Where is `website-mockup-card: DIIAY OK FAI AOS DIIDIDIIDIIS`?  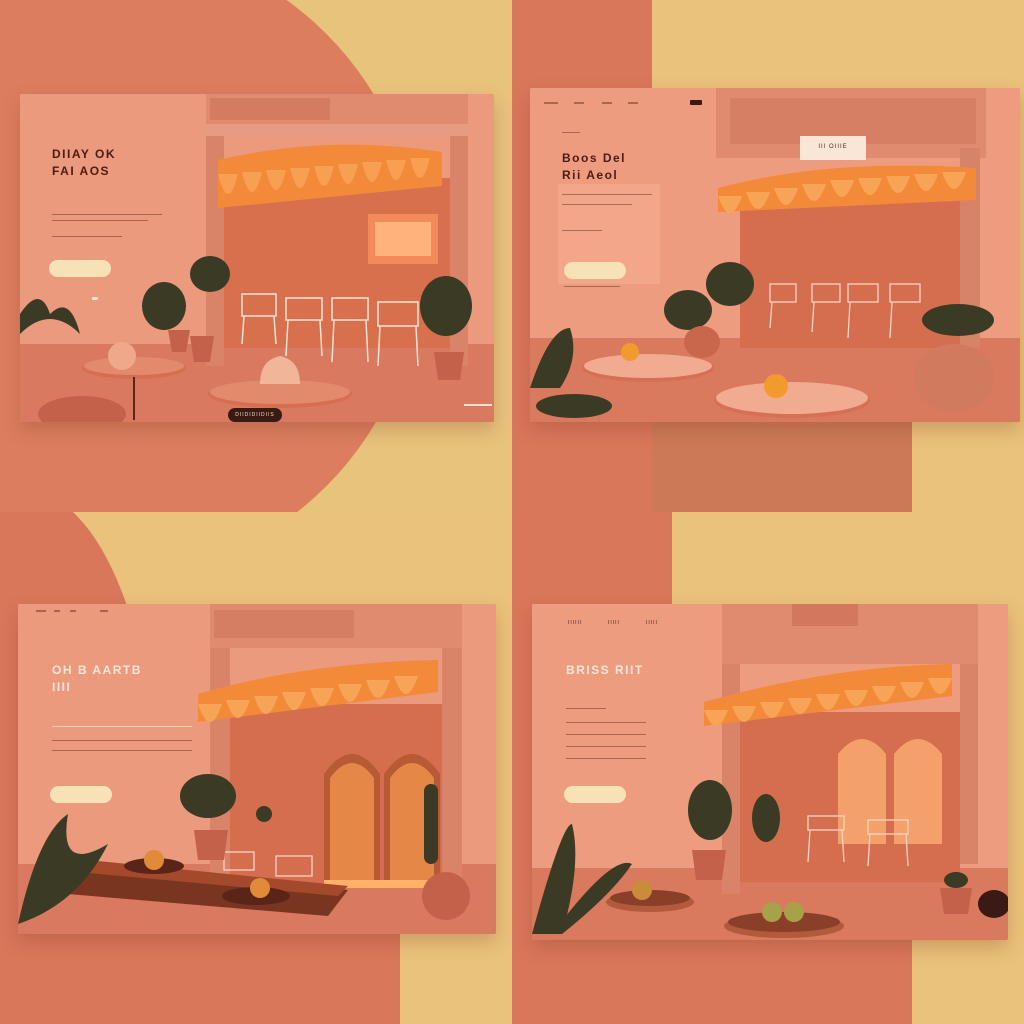 website-mockup-card: DIIAY OK FAI AOS DIIDIDIIDIIS is located at coordinates (257, 258).